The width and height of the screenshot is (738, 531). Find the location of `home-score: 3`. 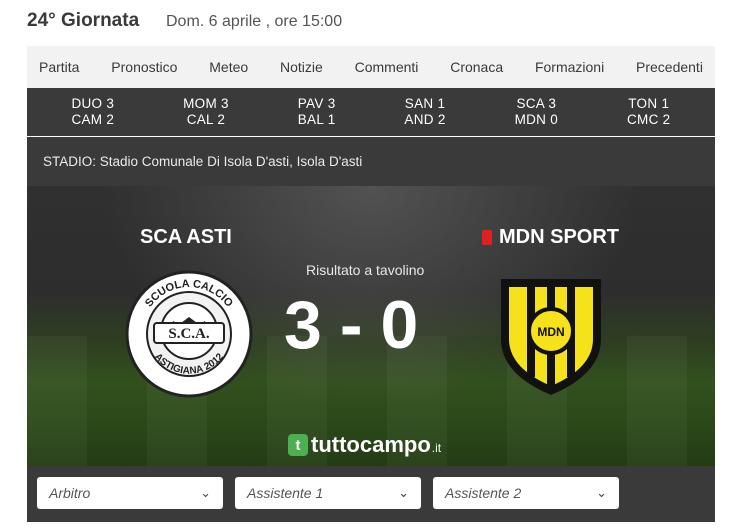

home-score: 3 is located at coordinates (304, 325).